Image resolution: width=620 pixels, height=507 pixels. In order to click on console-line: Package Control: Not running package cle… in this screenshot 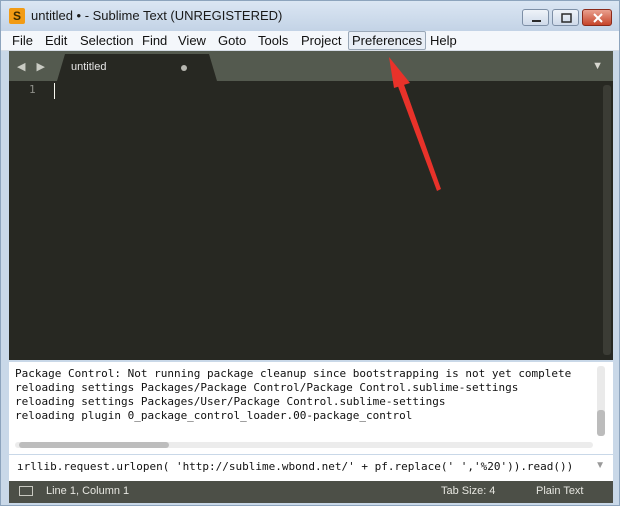, I will do `click(293, 373)`.